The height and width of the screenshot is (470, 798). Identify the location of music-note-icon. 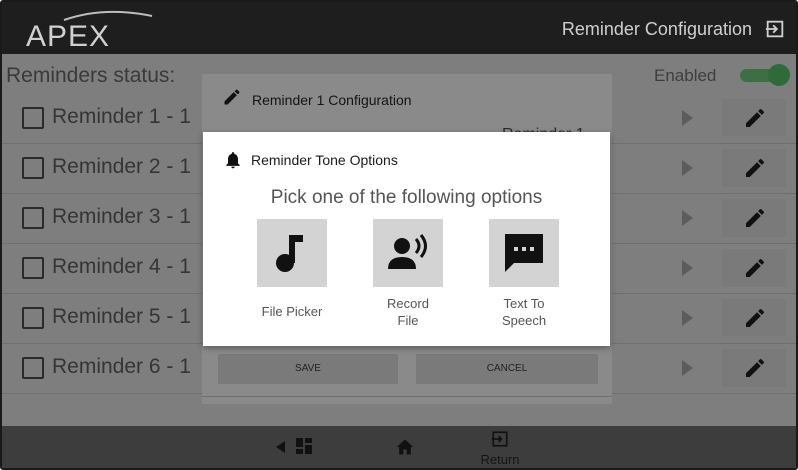
(289, 253).